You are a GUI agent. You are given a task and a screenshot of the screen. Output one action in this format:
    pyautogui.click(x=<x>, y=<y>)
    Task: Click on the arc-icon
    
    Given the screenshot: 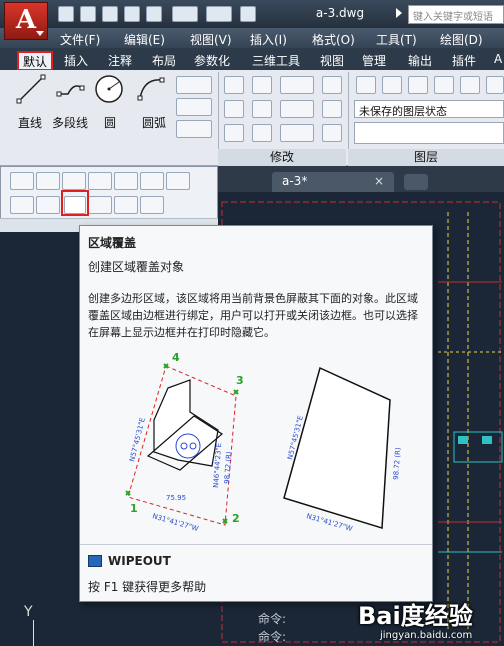 What is the action you would take?
    pyautogui.click(x=151, y=89)
    